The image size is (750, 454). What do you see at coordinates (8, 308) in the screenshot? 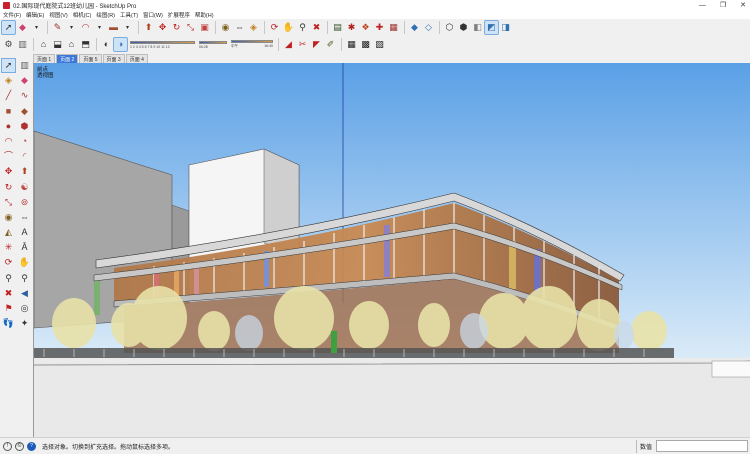
I see `position-camera-icon: ⚑` at bounding box center [8, 308].